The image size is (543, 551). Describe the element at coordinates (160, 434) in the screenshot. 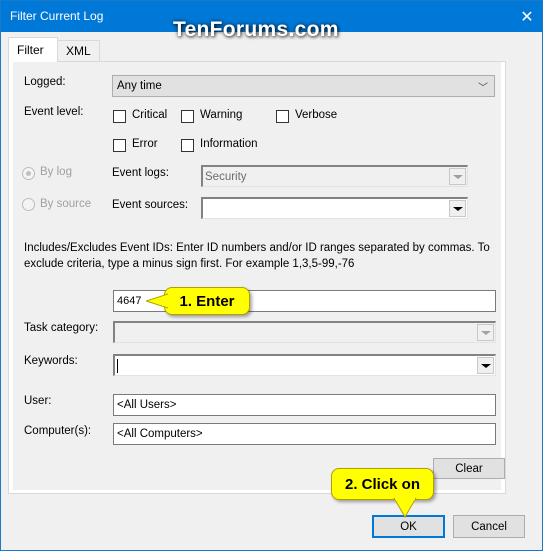

I see `computers-value: <All Computers>` at that location.